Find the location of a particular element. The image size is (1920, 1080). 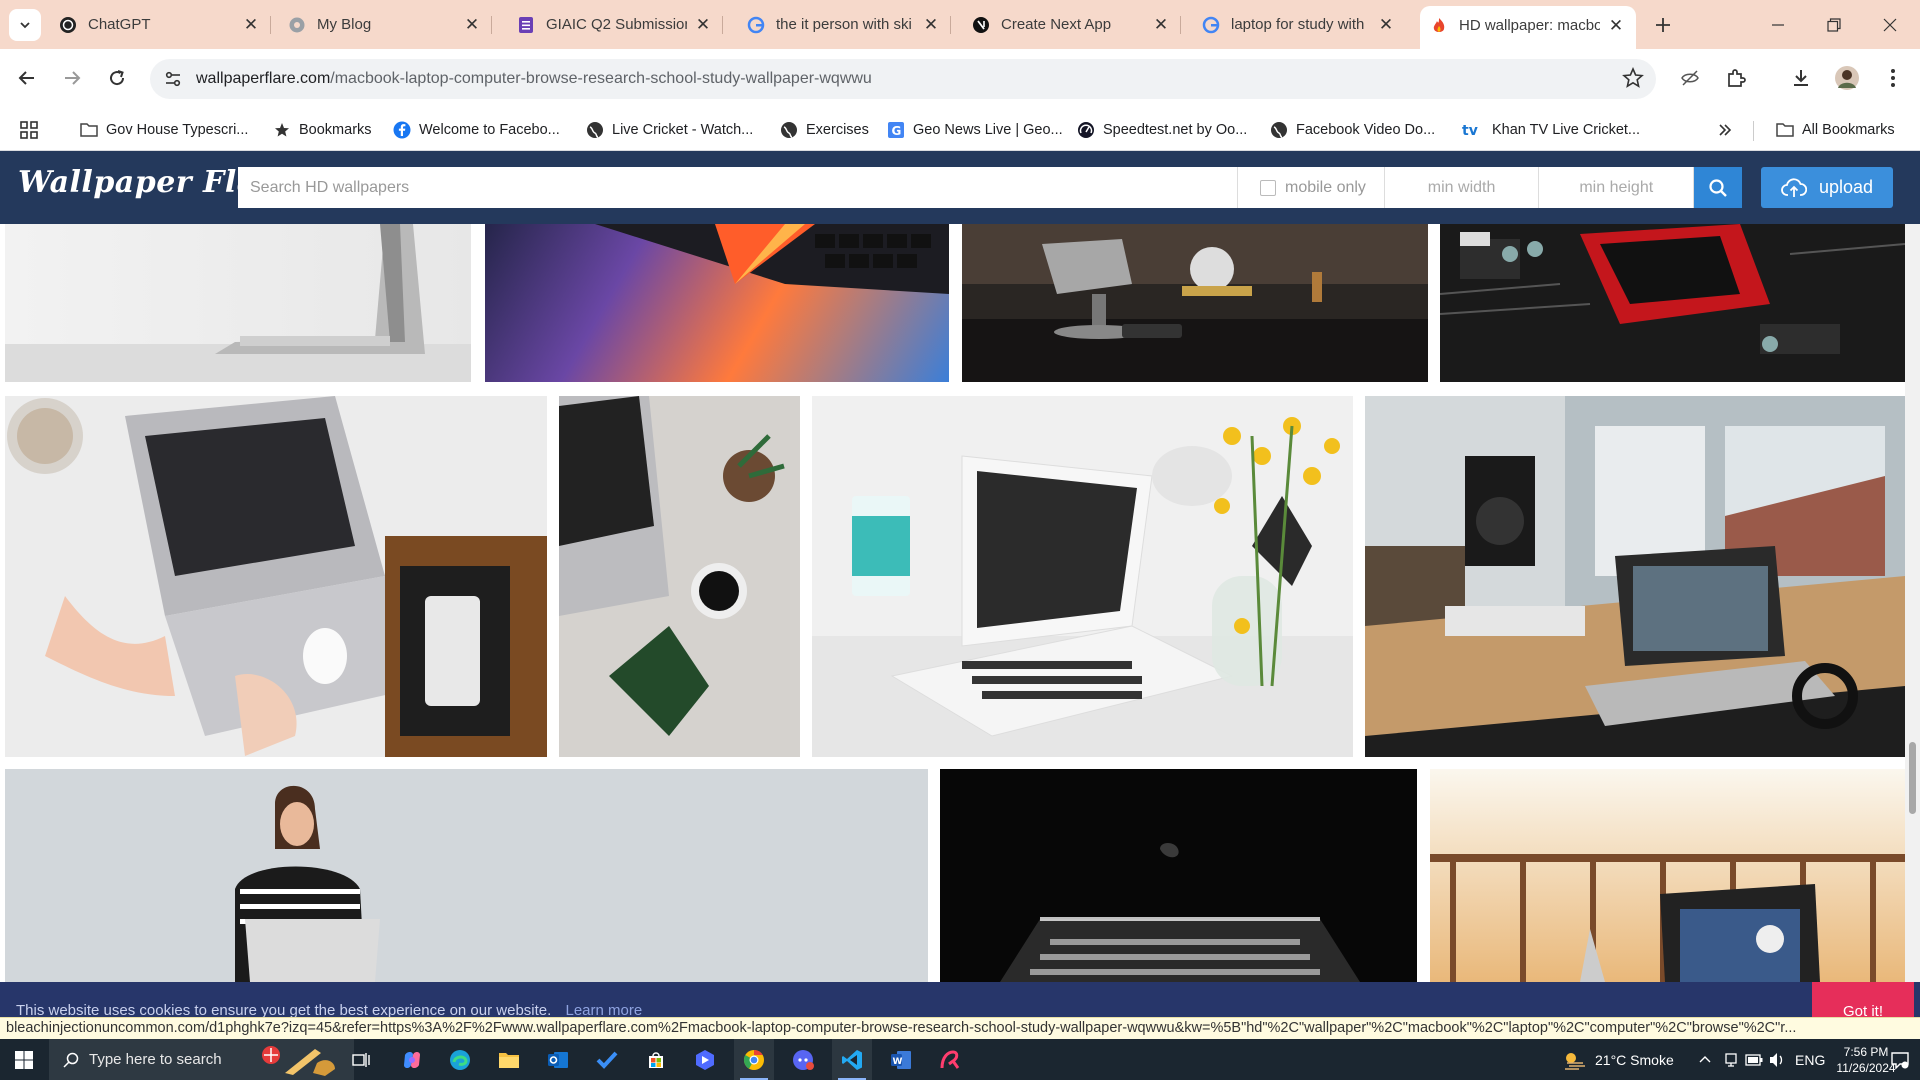

todo-button is located at coordinates (607, 1059).